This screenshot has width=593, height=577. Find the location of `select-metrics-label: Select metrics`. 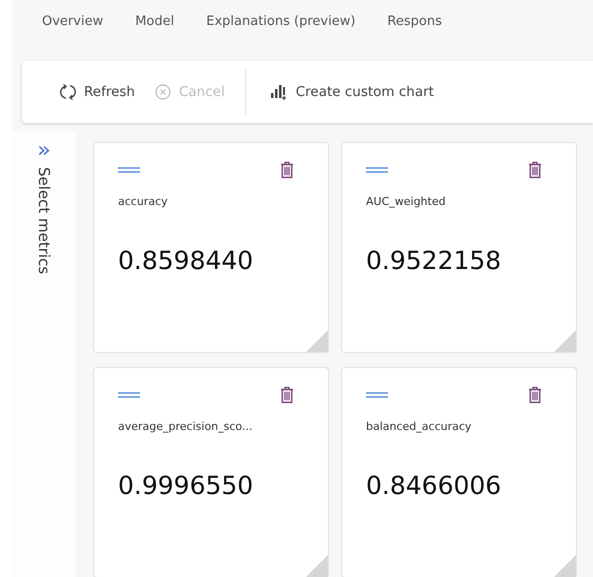

select-metrics-label: Select metrics is located at coordinates (44, 220).